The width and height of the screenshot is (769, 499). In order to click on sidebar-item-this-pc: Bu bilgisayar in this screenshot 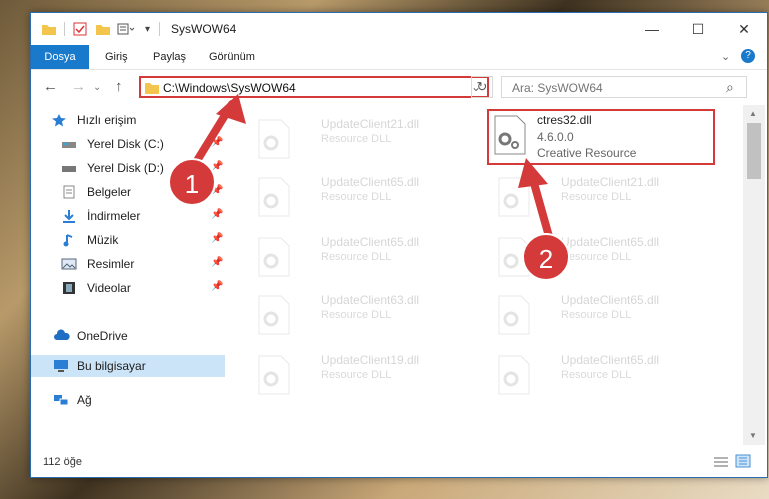, I will do `click(128, 366)`.